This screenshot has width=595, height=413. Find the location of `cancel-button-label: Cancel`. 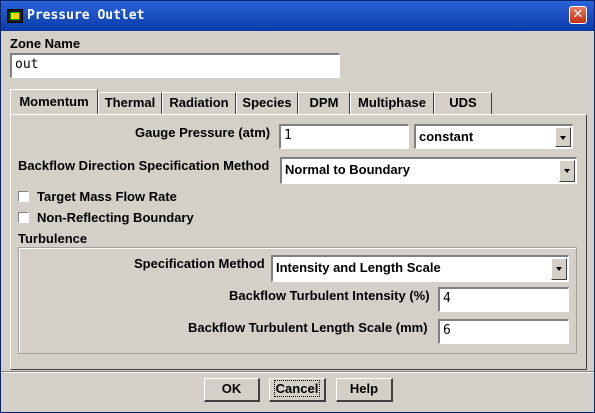

cancel-button-label: Cancel is located at coordinates (297, 388).